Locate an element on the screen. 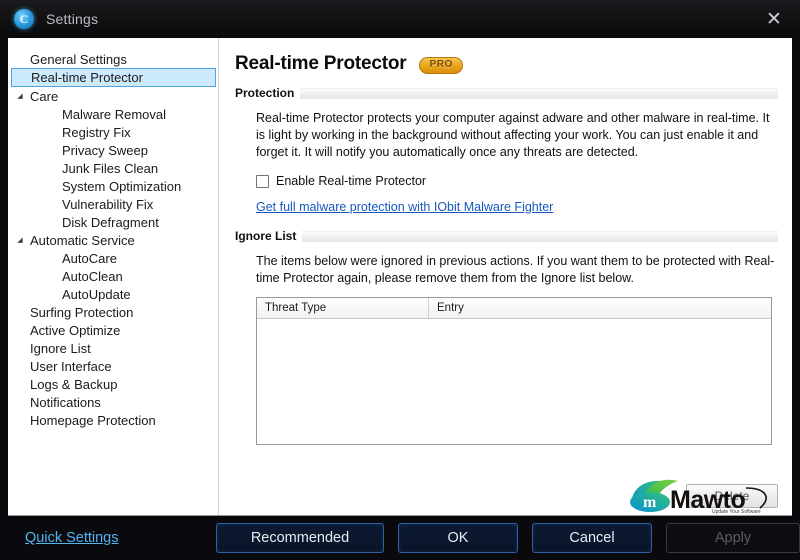  protection-group-header: Protection is located at coordinates (506, 93).